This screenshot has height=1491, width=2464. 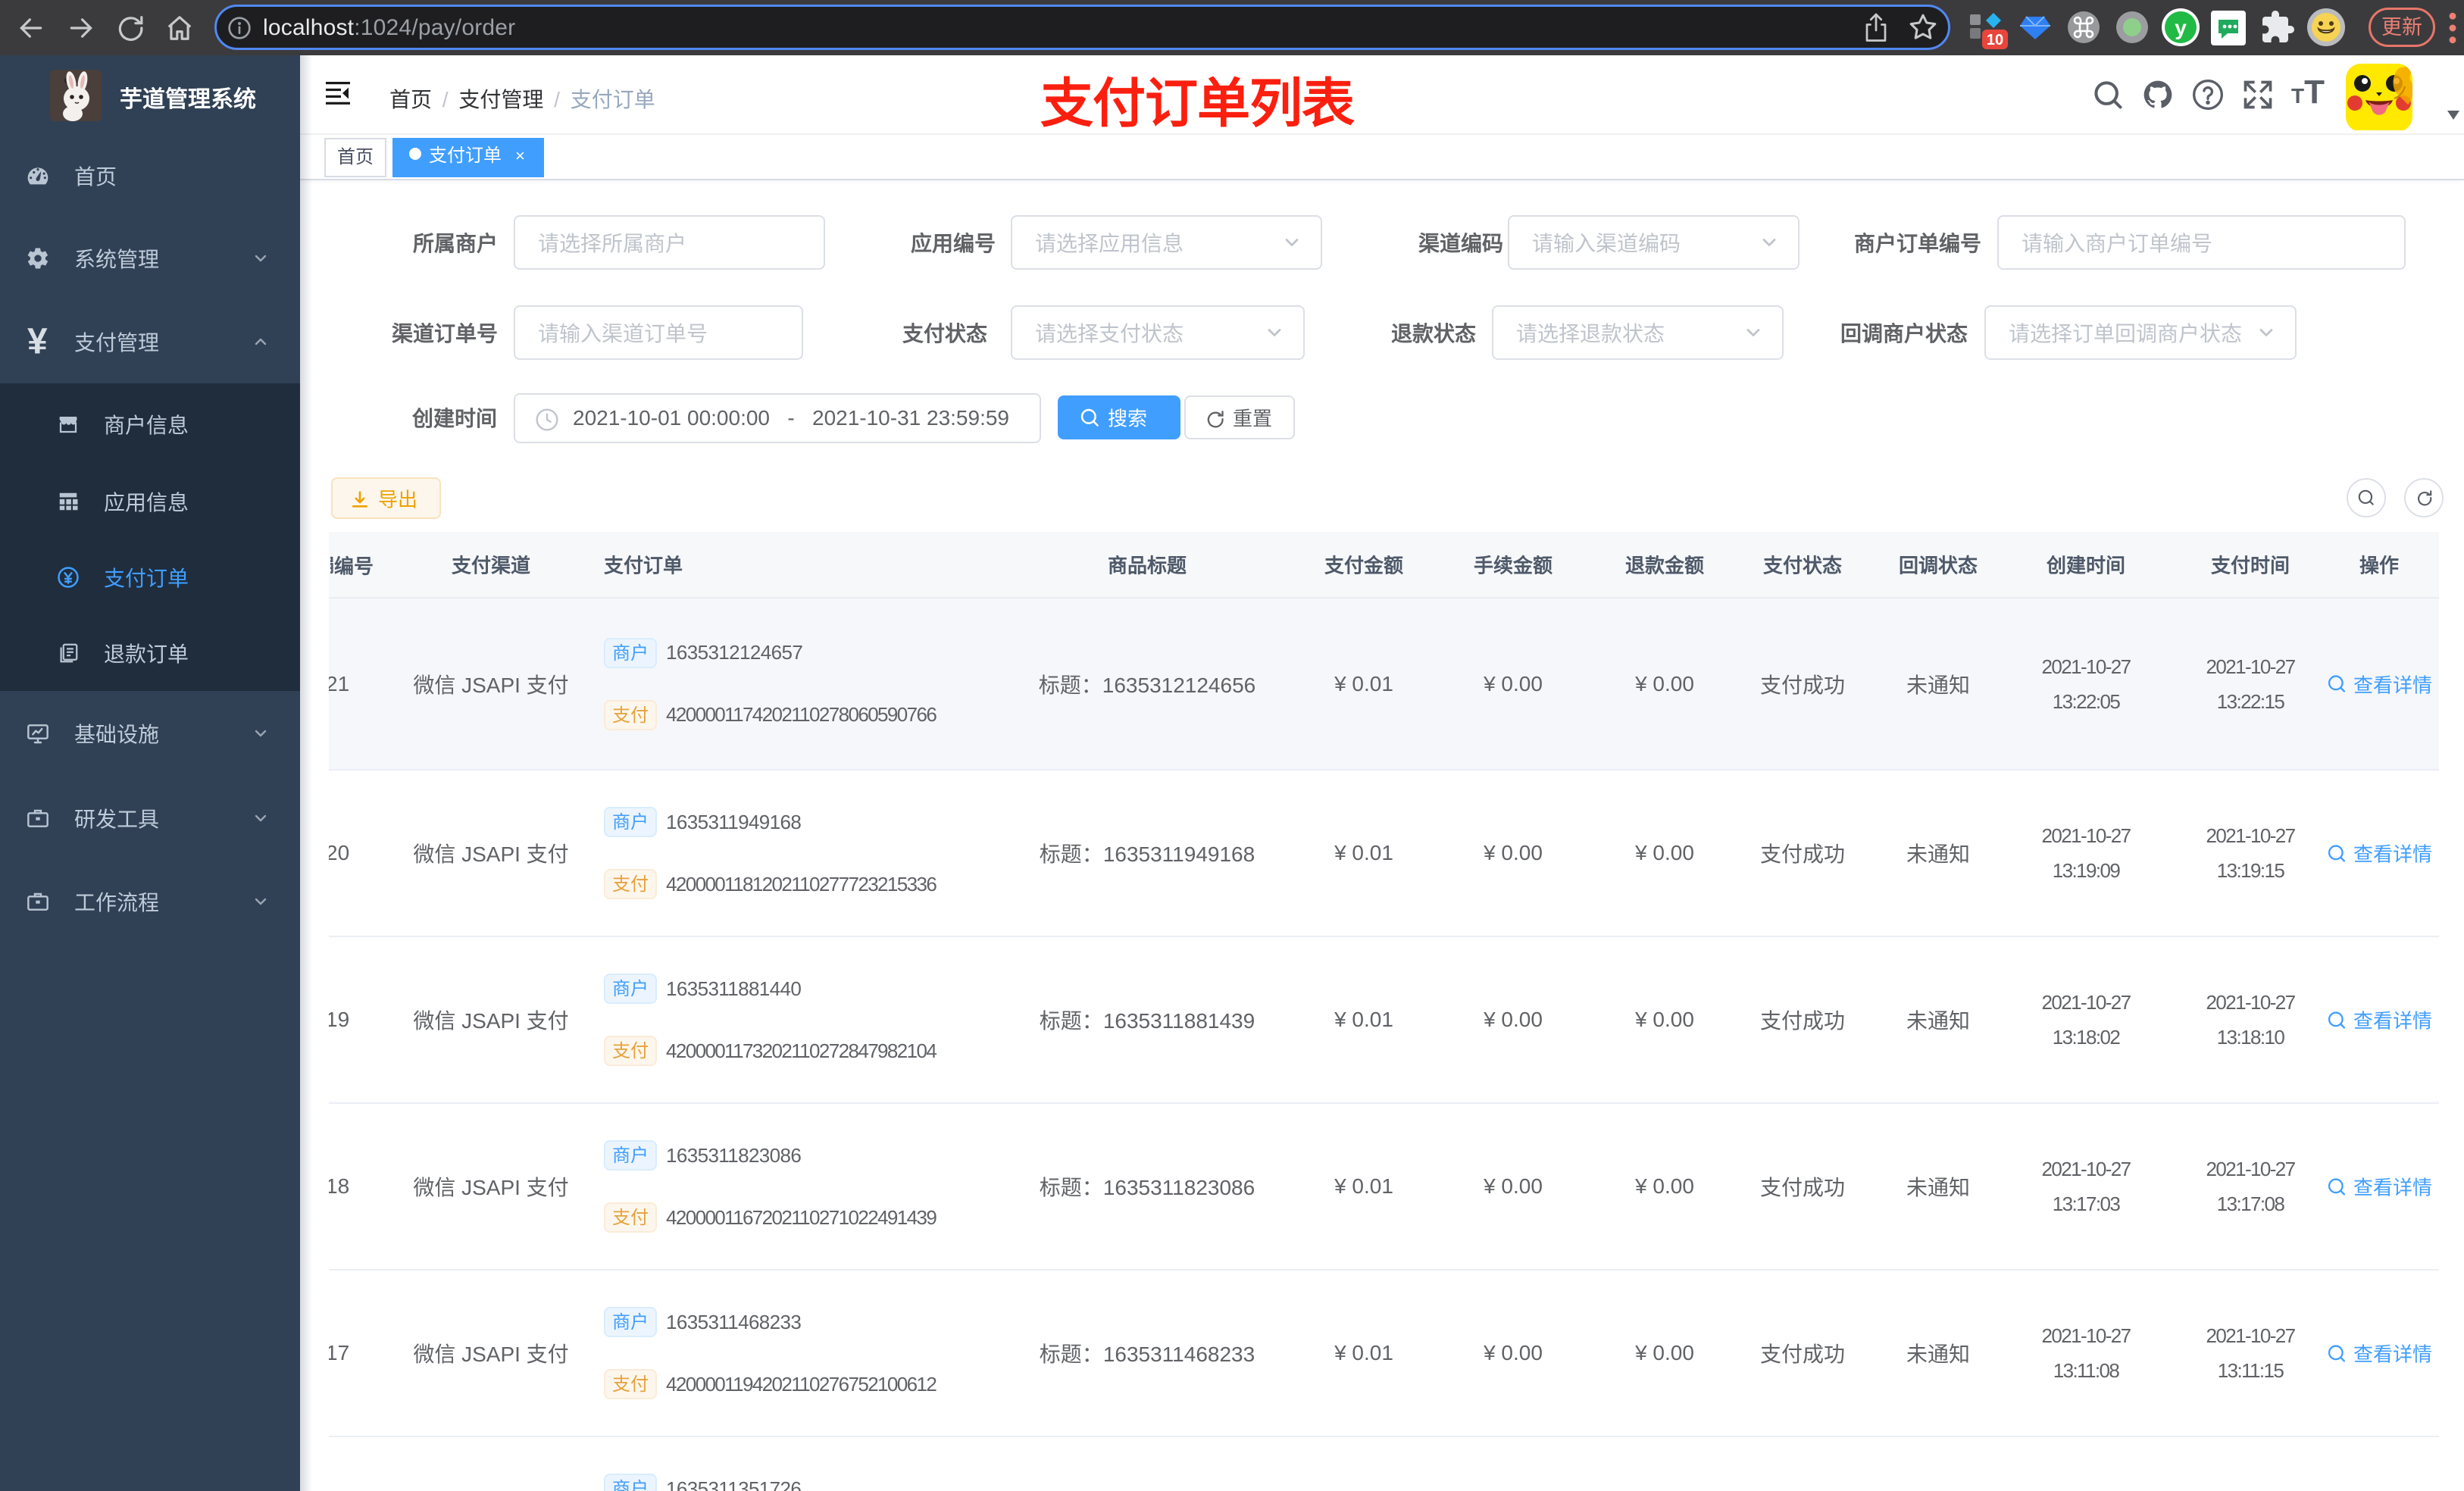 What do you see at coordinates (1995, 40) in the screenshot?
I see `svg-text: 10` at bounding box center [1995, 40].